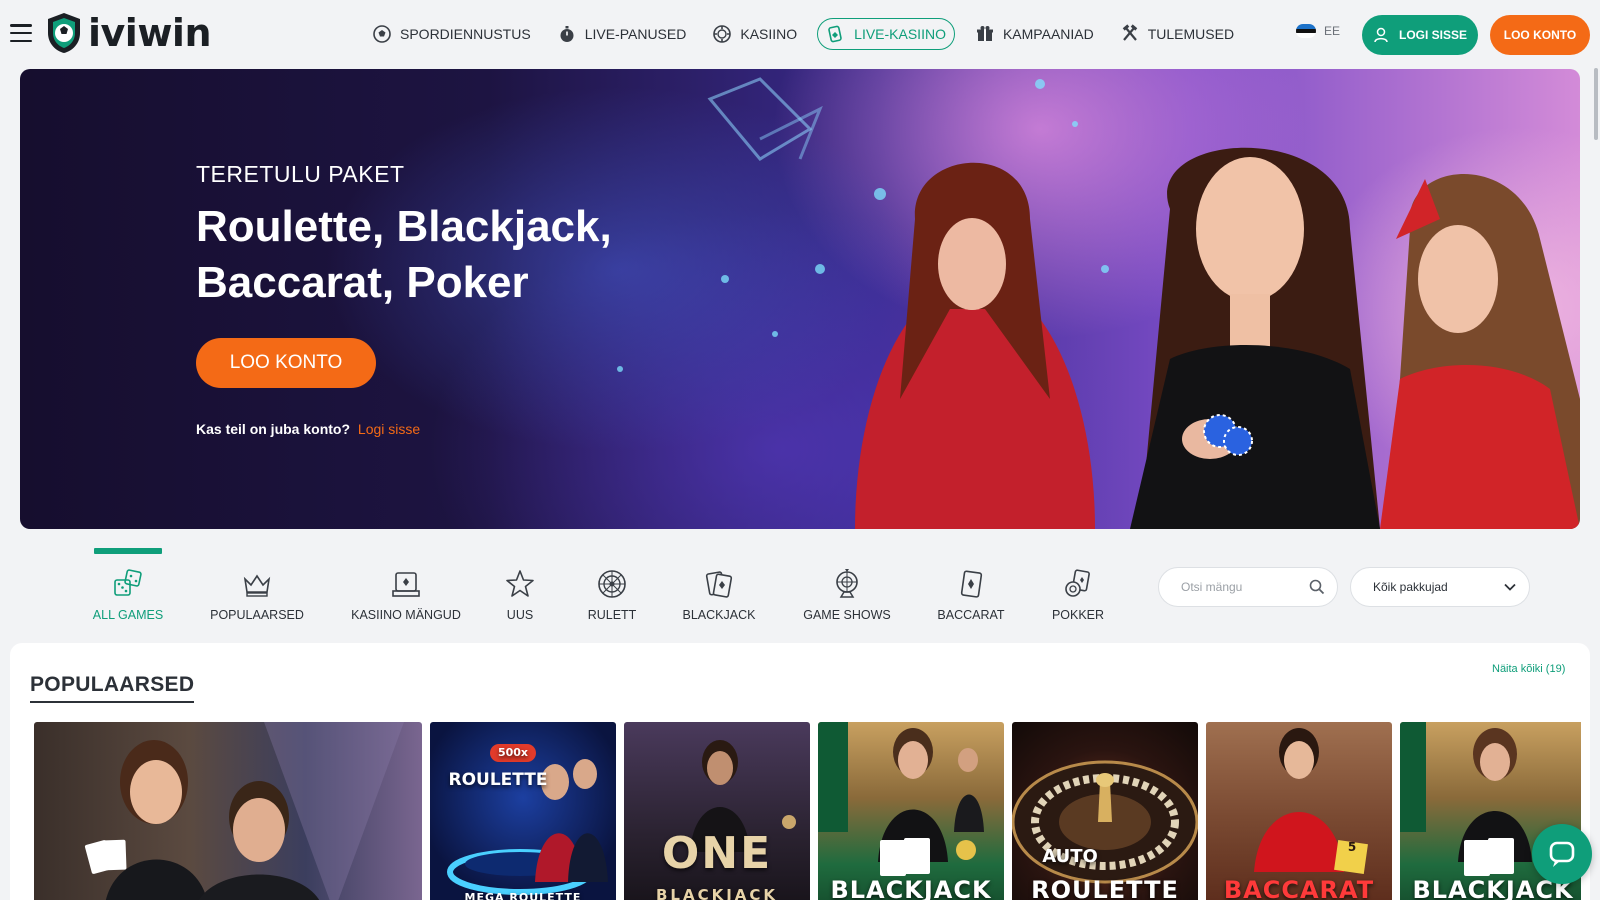 Image resolution: width=1600 pixels, height=900 pixels. What do you see at coordinates (513, 752) in the screenshot?
I see `game-badge: 500x` at bounding box center [513, 752].